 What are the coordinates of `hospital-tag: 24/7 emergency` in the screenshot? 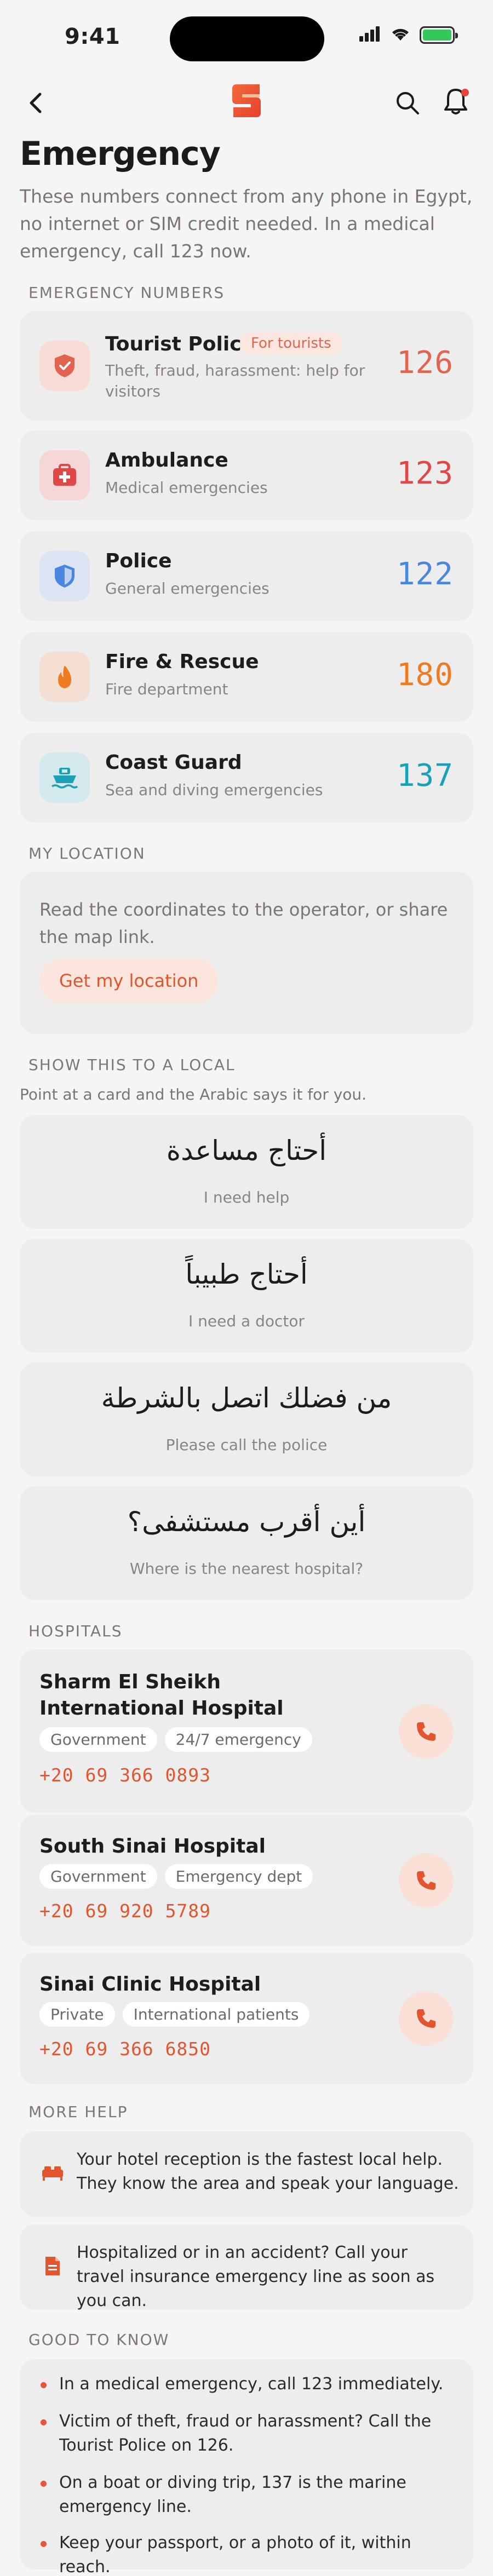 It's located at (238, 1739).